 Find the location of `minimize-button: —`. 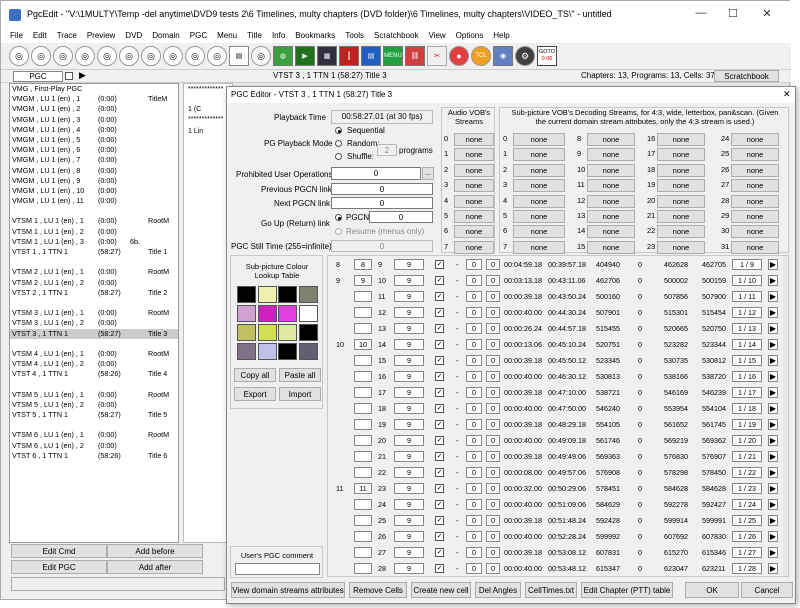

minimize-button: — is located at coordinates (701, 14).